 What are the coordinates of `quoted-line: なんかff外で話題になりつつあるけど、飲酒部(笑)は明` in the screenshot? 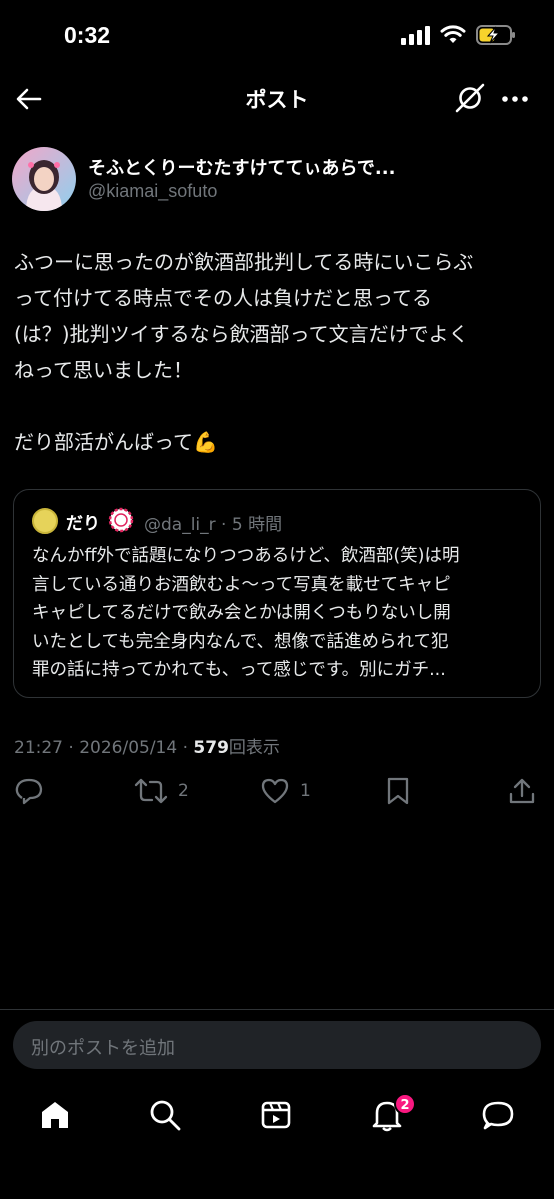 It's located at (246, 556).